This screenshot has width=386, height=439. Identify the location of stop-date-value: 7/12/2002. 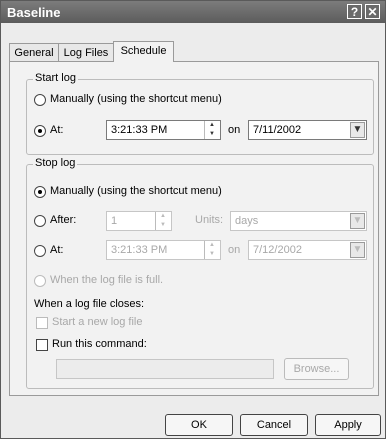
(277, 250).